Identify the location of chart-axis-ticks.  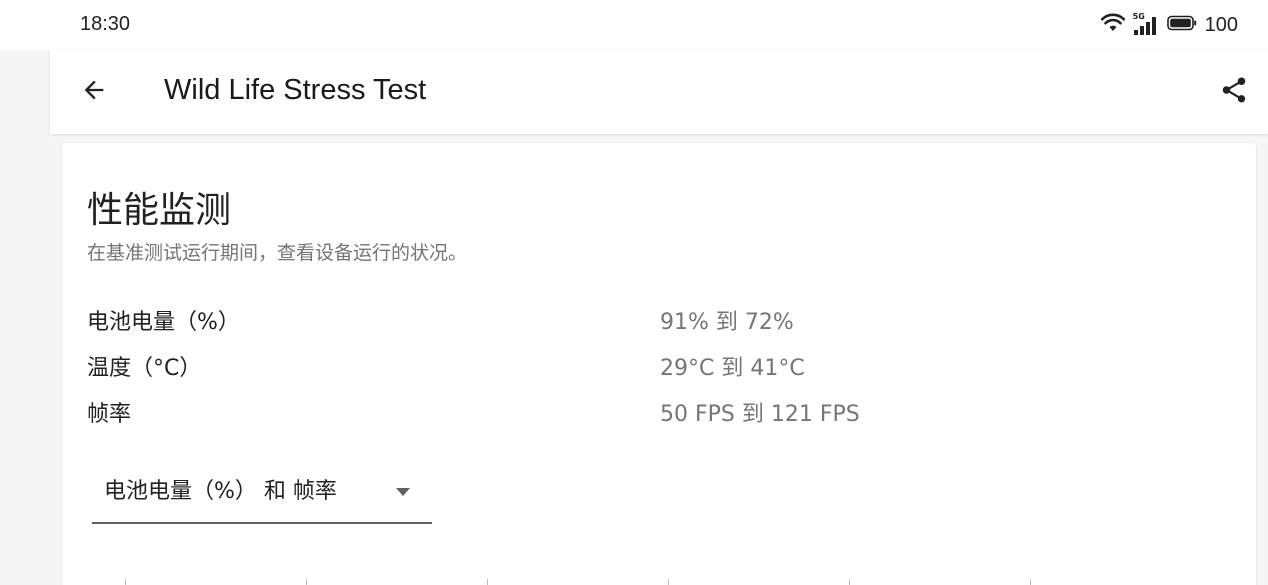
(659, 582).